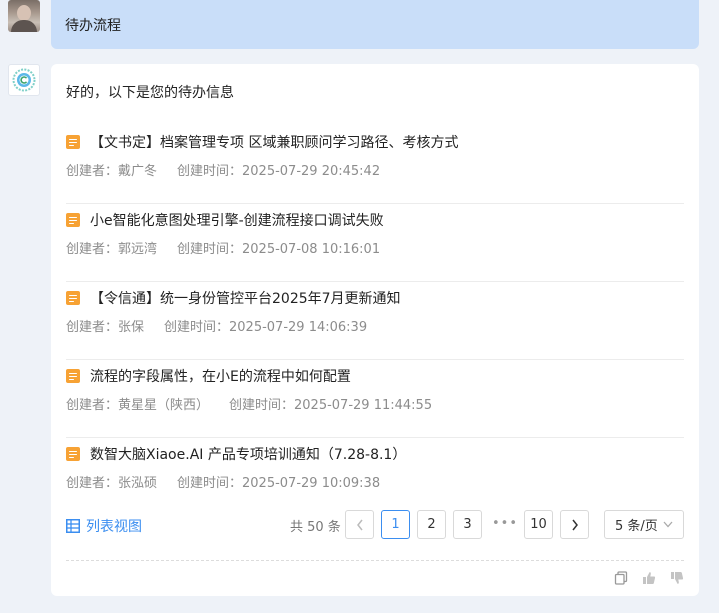 The height and width of the screenshot is (613, 719). I want to click on prev-page-button, so click(359, 524).